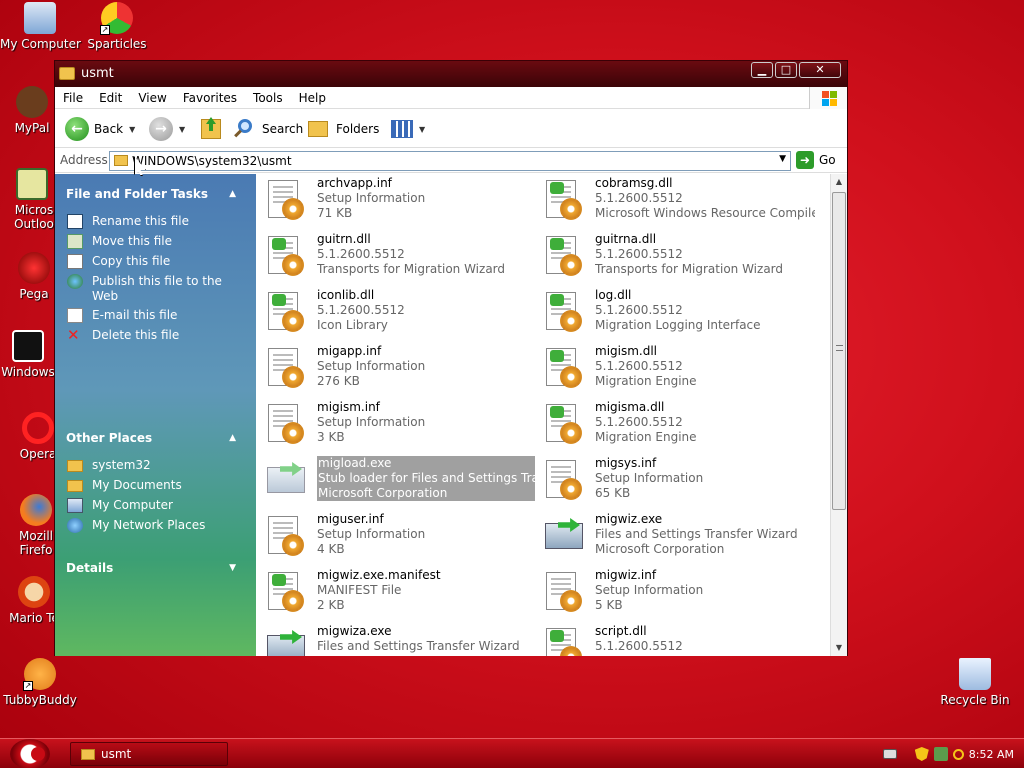 This screenshot has height=768, width=1024. What do you see at coordinates (157, 465) in the screenshot?
I see `place-system32: system32` at bounding box center [157, 465].